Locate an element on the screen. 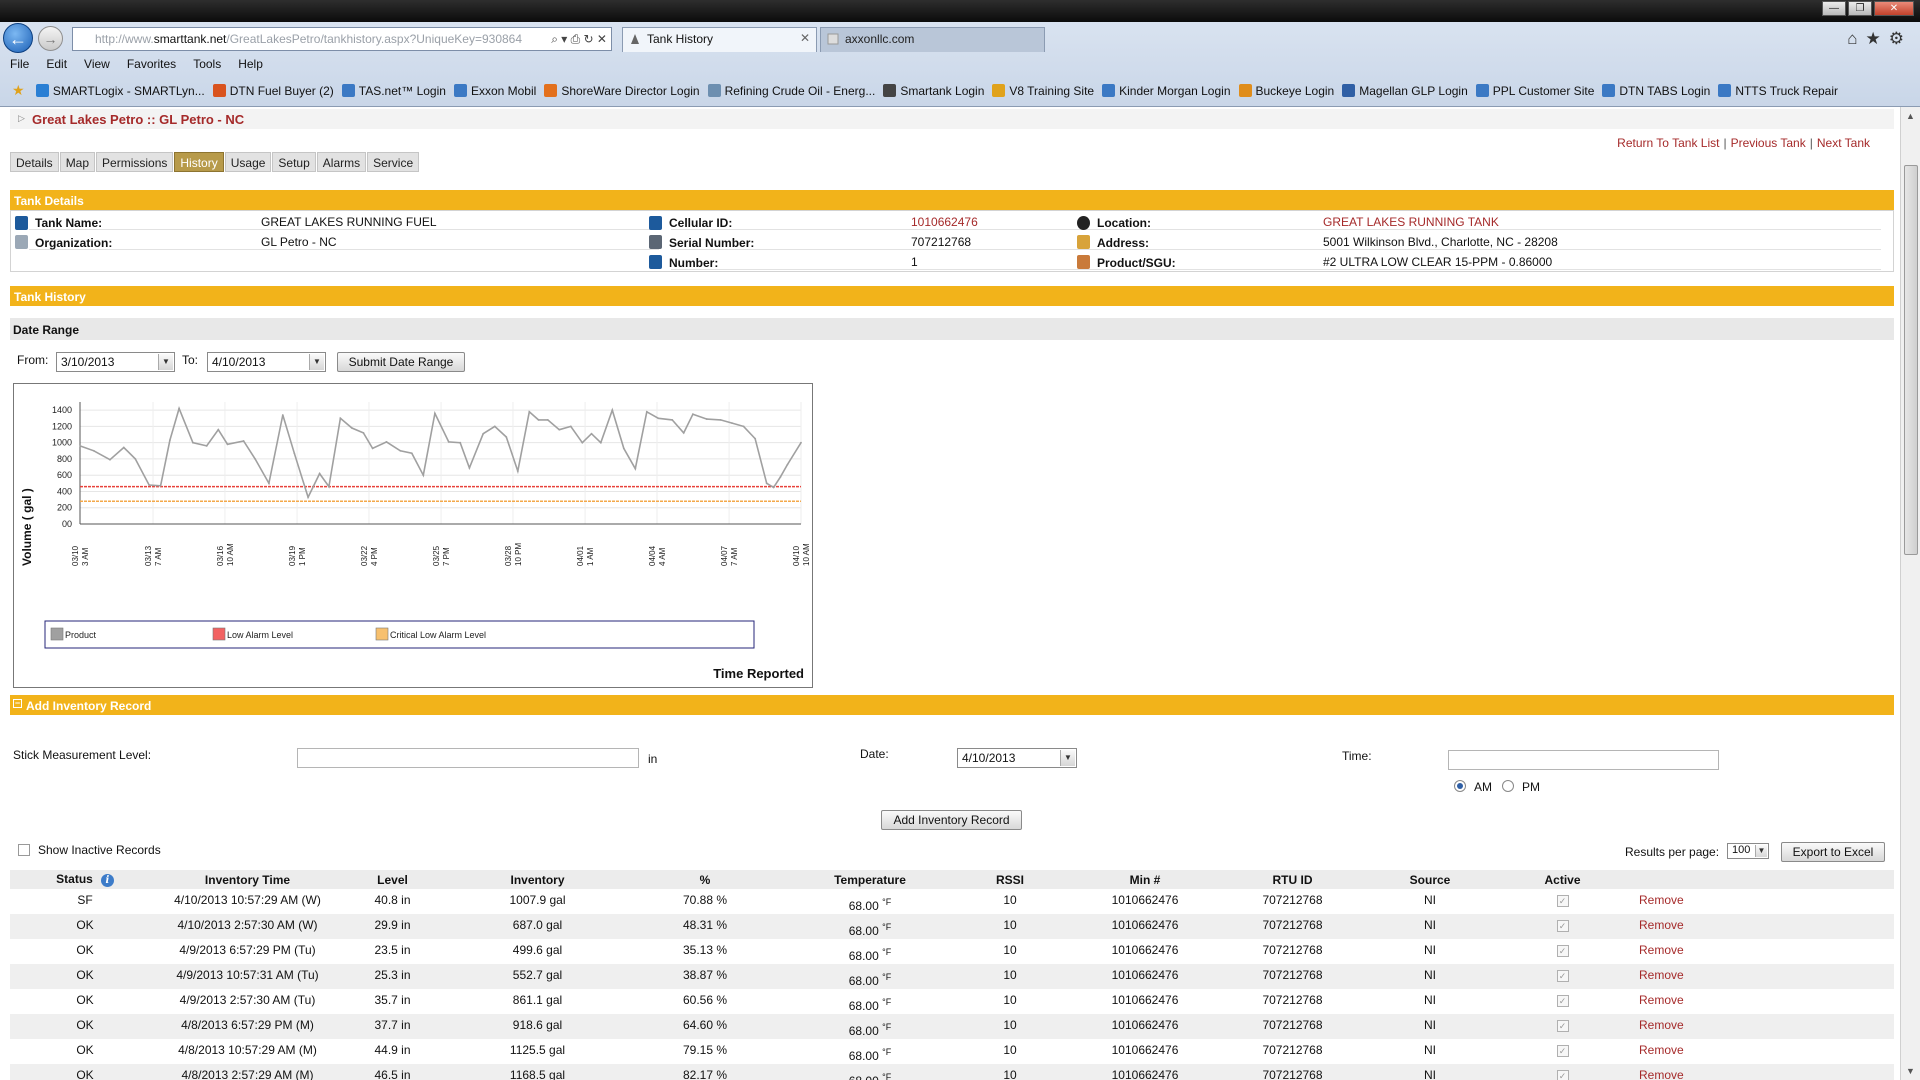 The image size is (1920, 1080). stick-measurement-input is located at coordinates (468, 758).